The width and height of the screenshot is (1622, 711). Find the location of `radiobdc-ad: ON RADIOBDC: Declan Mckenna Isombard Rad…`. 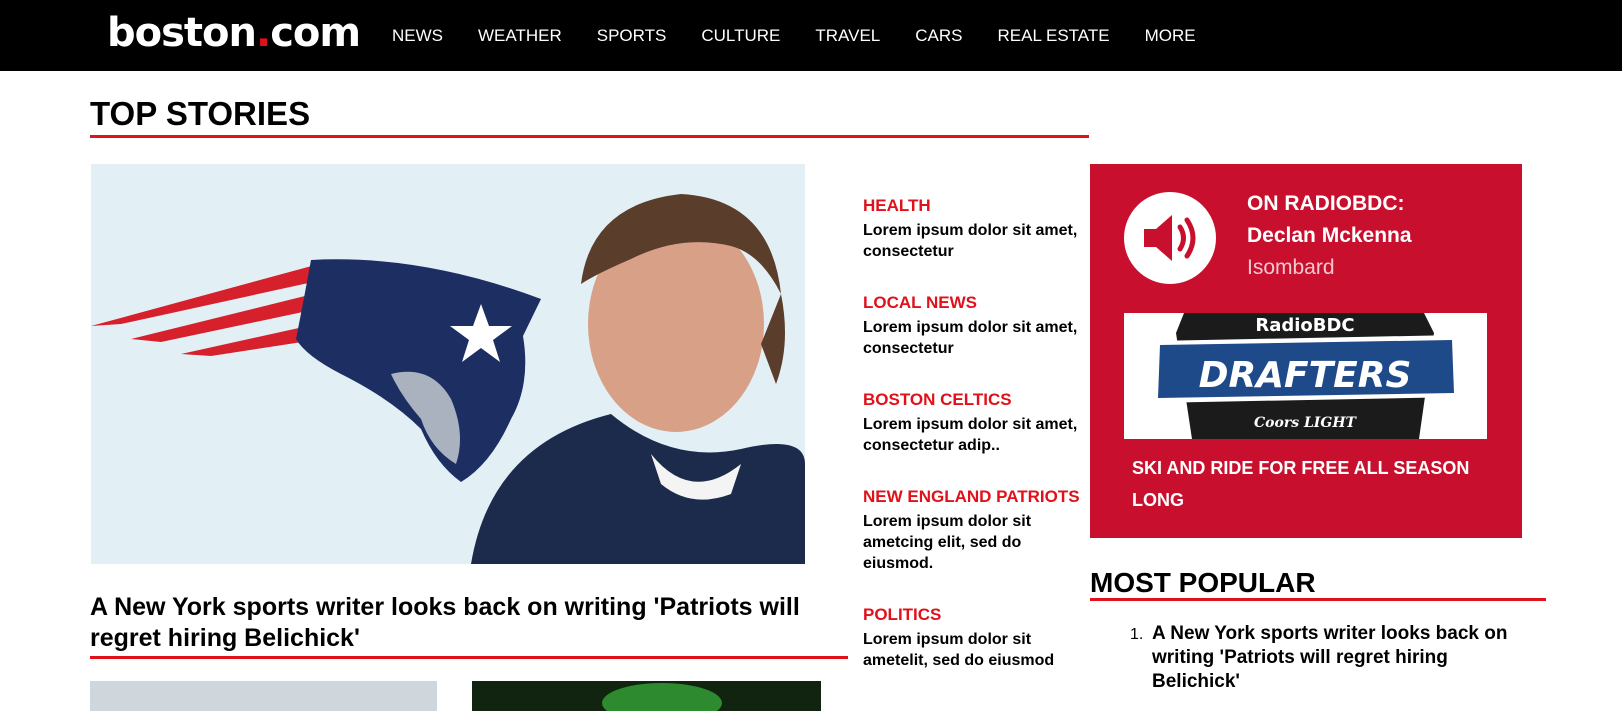

radiobdc-ad: ON RADIOBDC: Declan Mckenna Isombard Rad… is located at coordinates (1306, 351).